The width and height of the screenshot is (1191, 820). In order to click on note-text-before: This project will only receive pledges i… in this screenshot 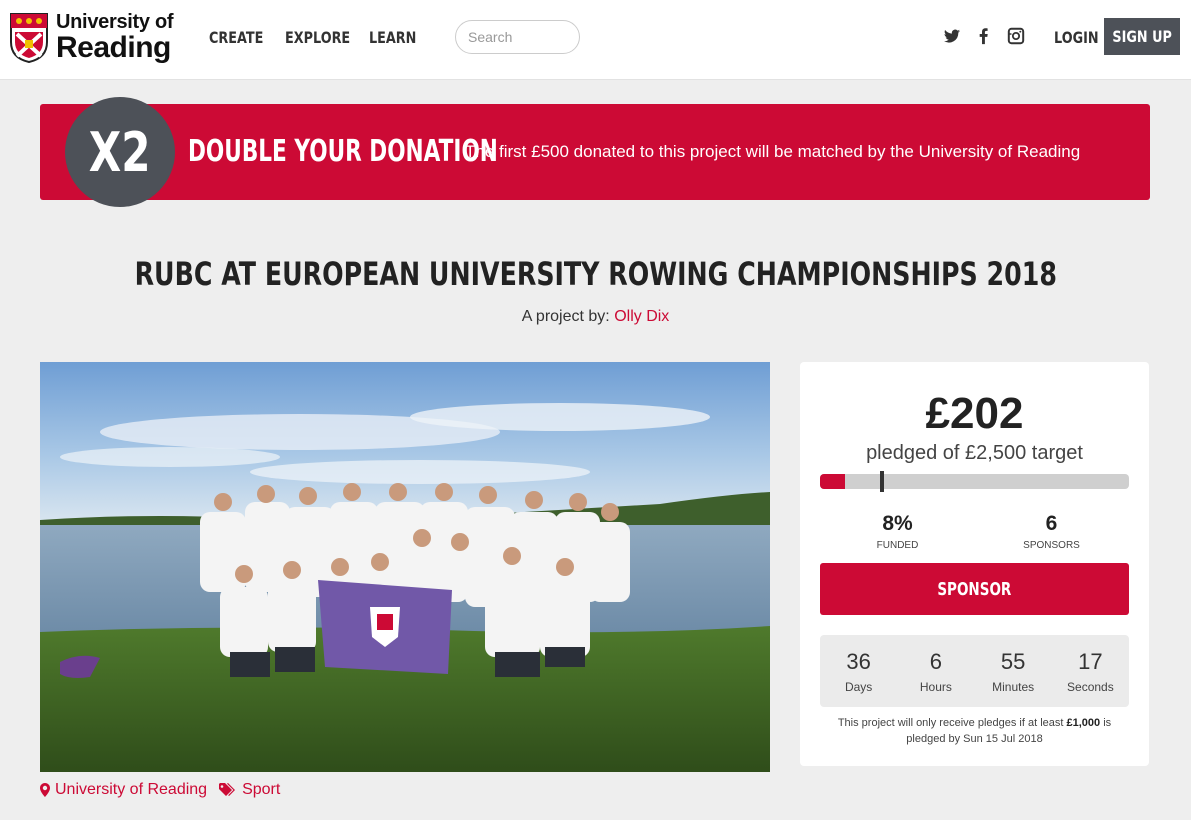, I will do `click(950, 723)`.